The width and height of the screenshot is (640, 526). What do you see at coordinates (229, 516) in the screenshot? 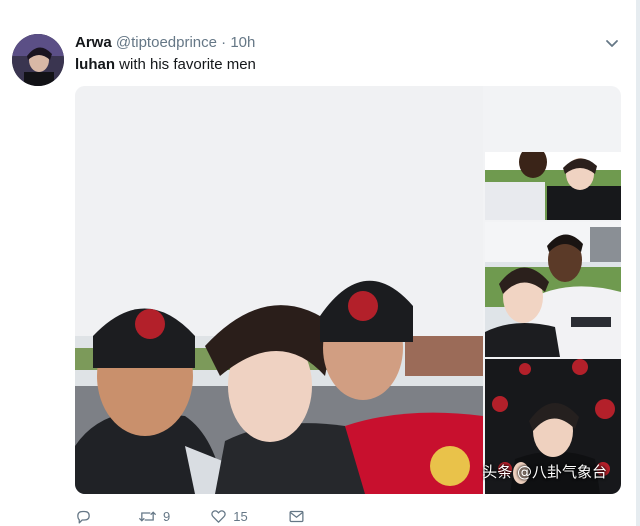
I see `like-button: 15` at bounding box center [229, 516].